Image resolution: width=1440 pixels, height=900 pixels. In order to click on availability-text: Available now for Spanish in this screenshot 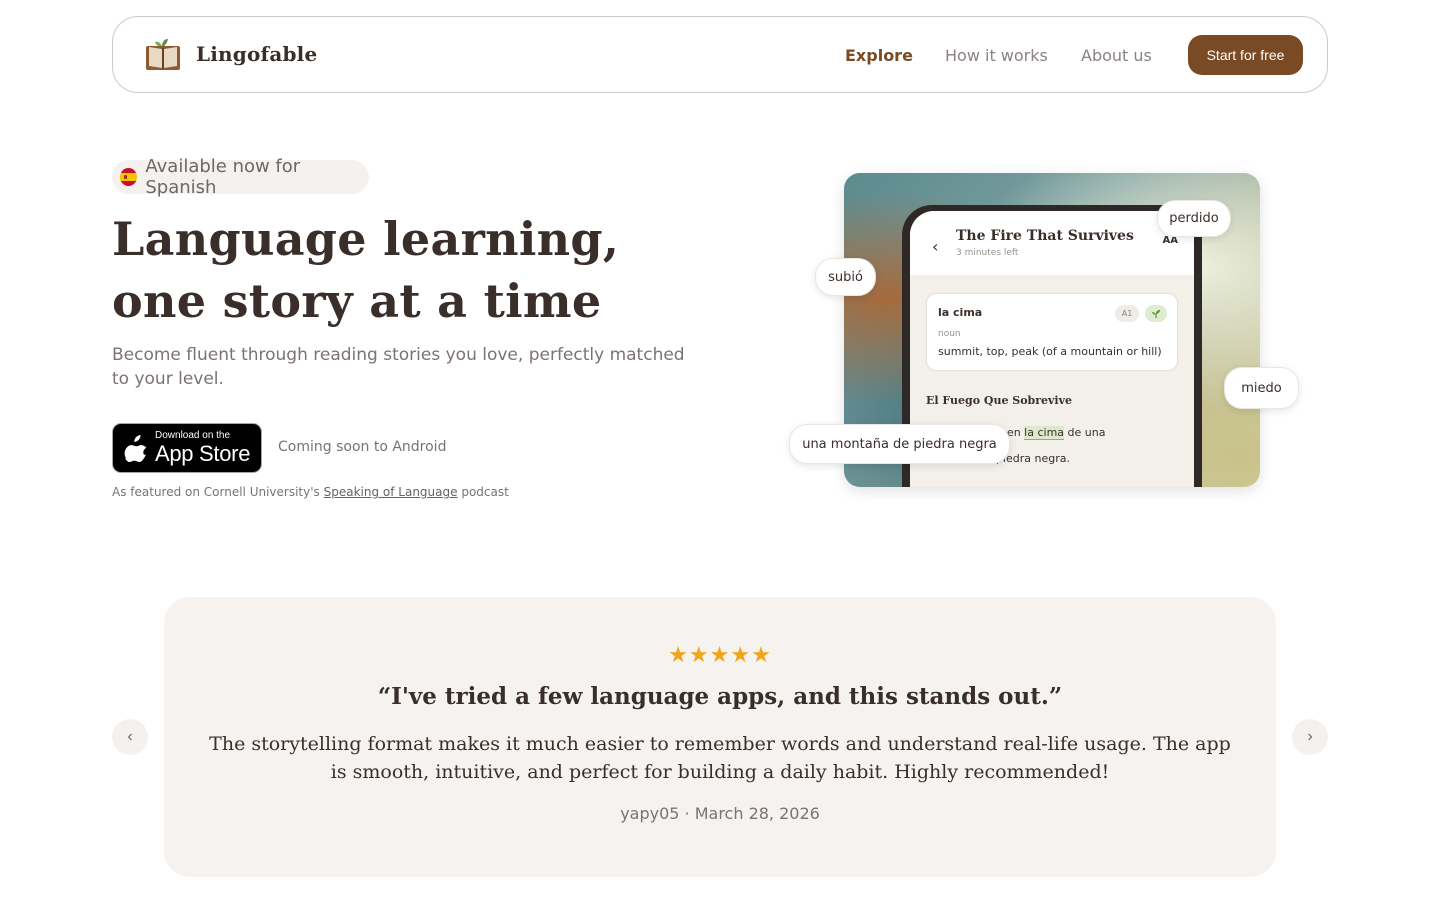, I will do `click(223, 177)`.